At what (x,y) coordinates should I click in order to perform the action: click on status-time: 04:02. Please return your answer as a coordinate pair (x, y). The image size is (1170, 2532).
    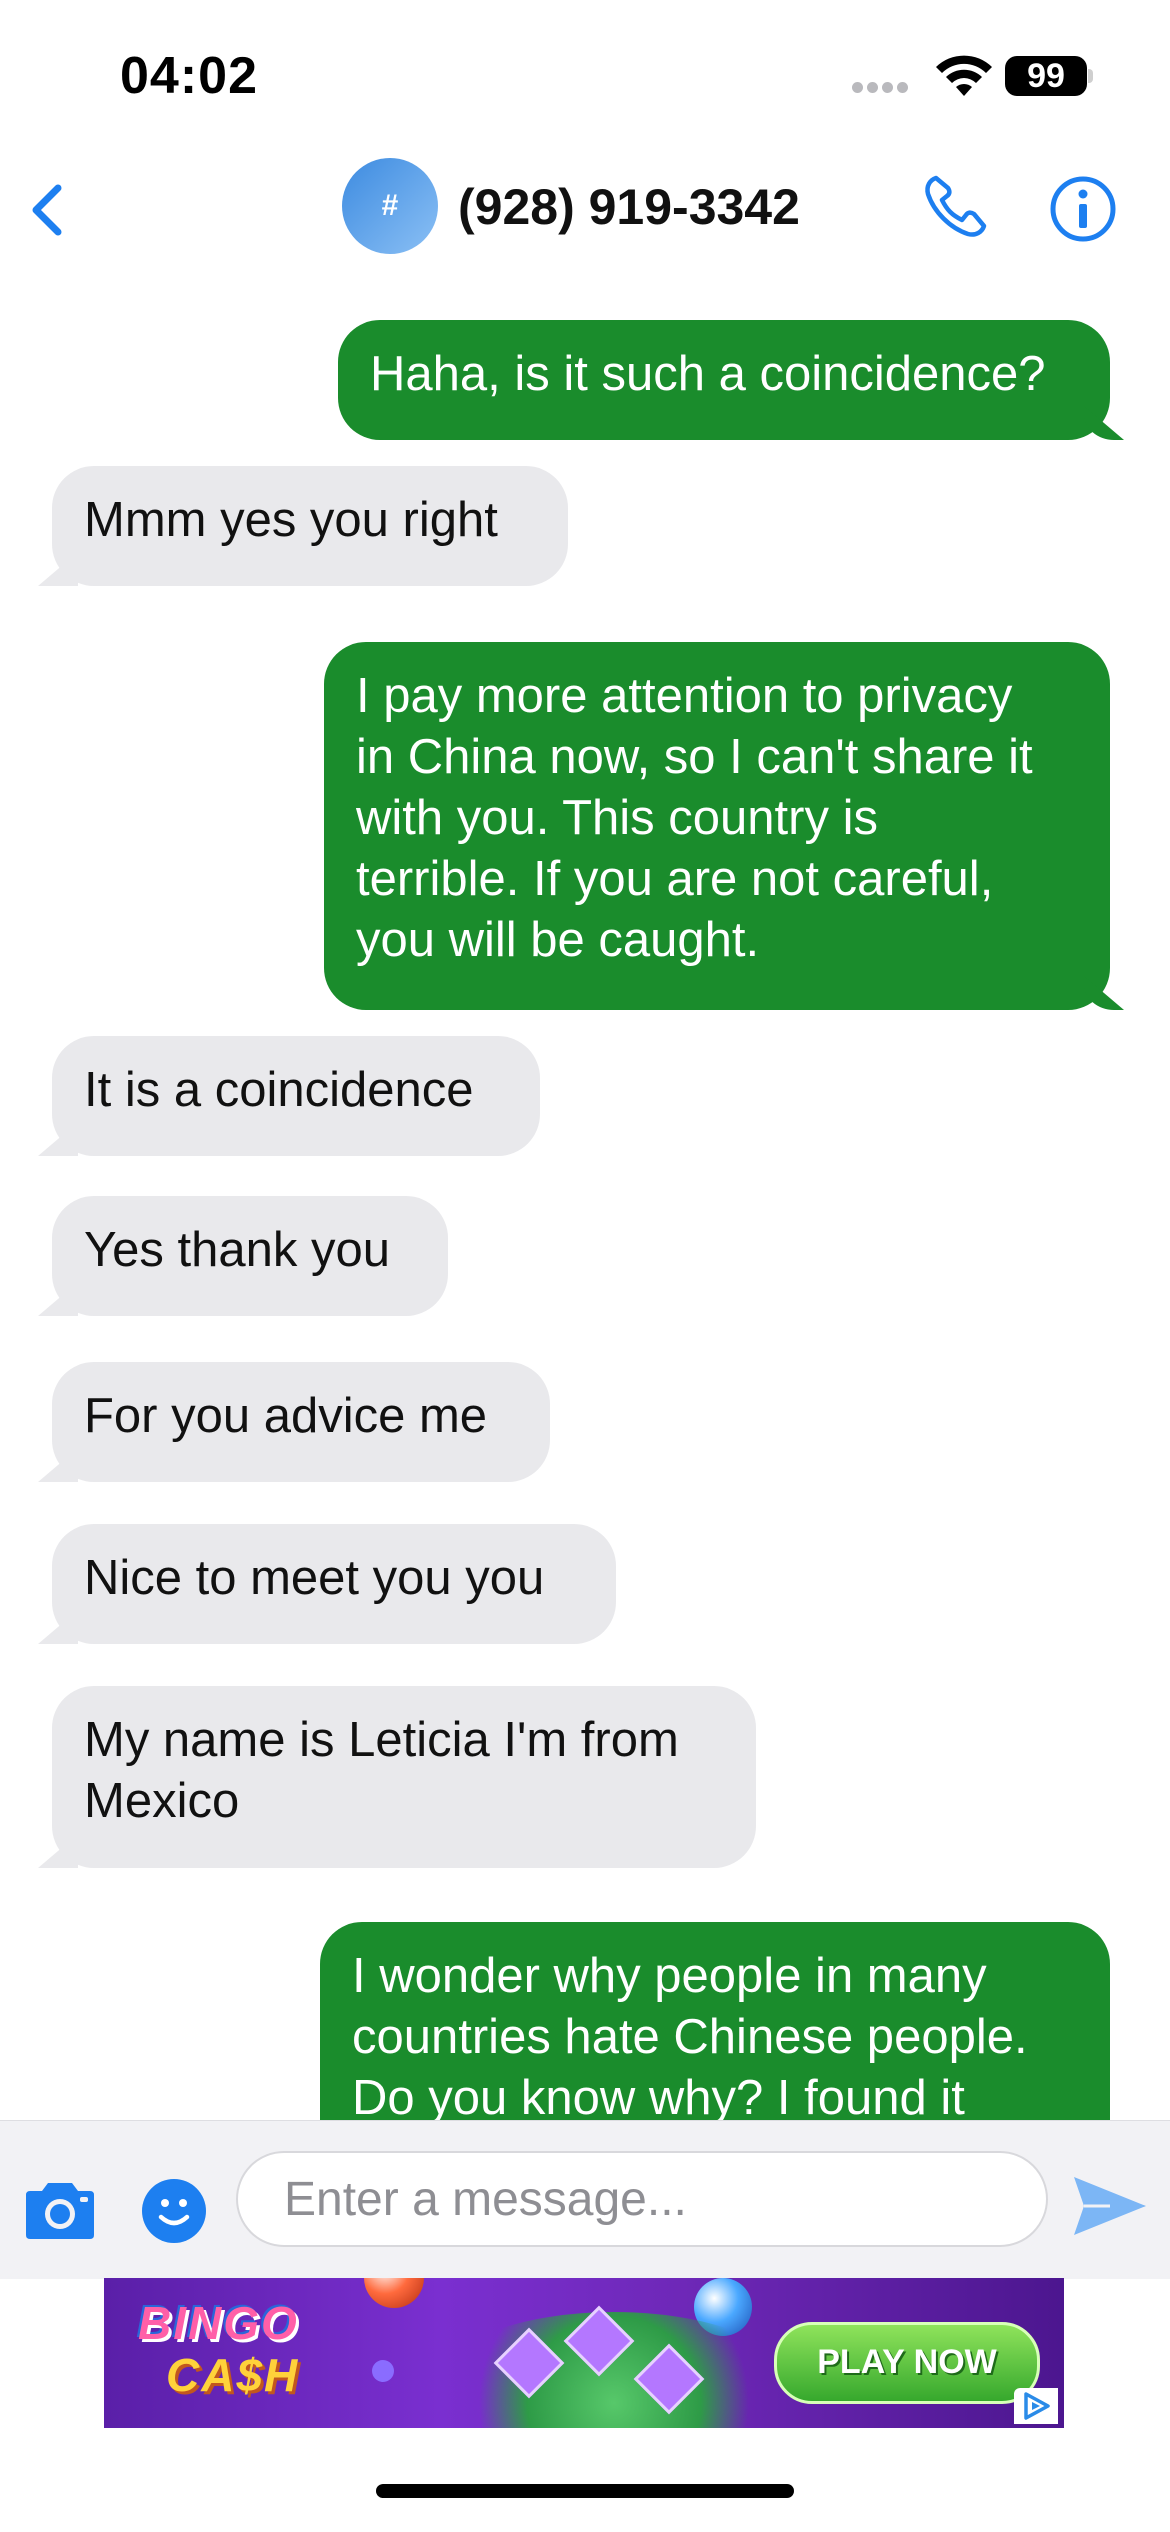
    Looking at the image, I should click on (189, 76).